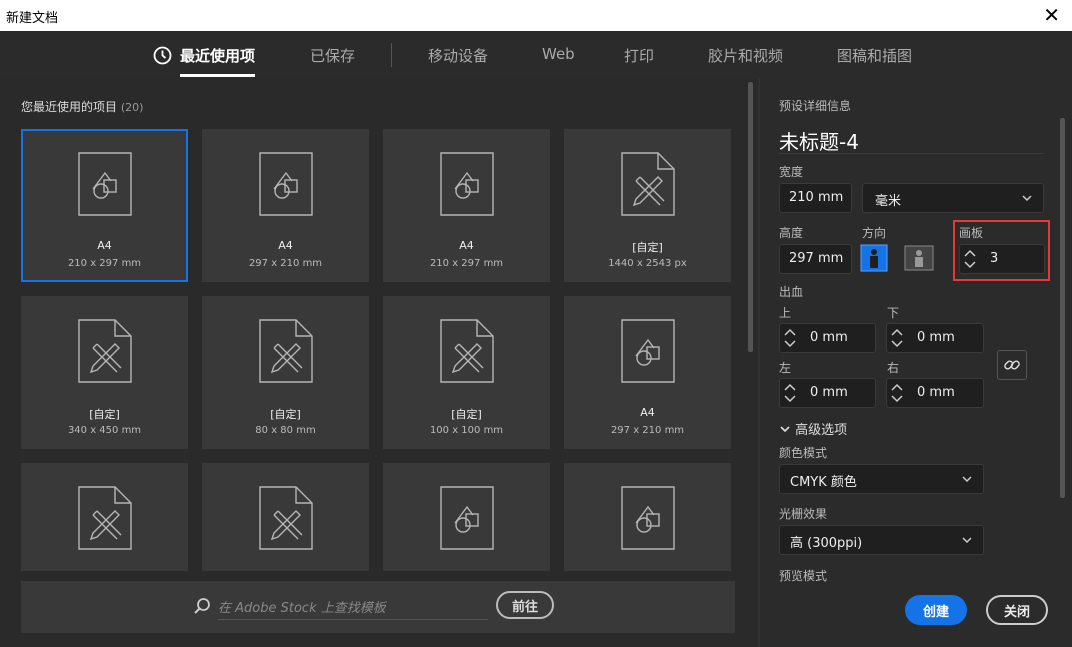 The width and height of the screenshot is (1072, 647). I want to click on width-field: 210 mm, so click(815, 198).